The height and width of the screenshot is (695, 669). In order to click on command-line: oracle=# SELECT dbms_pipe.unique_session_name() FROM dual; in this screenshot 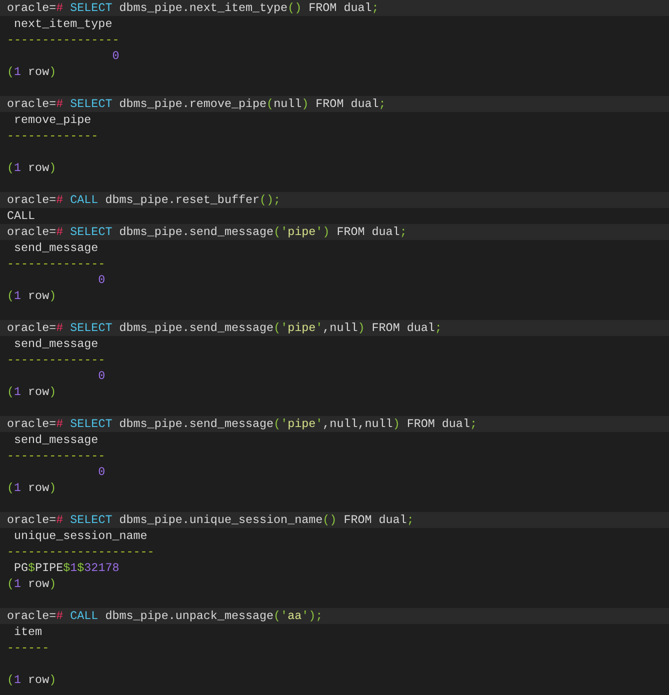, I will do `click(210, 520)`.